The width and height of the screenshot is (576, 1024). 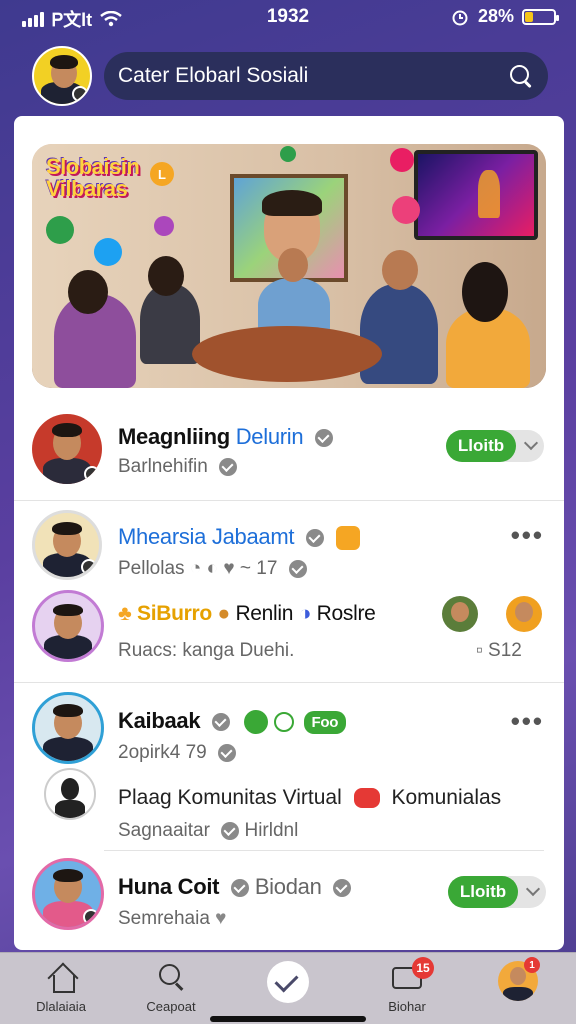 What do you see at coordinates (305, 613) in the screenshot?
I see `tag-emoji-icon: ◑` at bounding box center [305, 613].